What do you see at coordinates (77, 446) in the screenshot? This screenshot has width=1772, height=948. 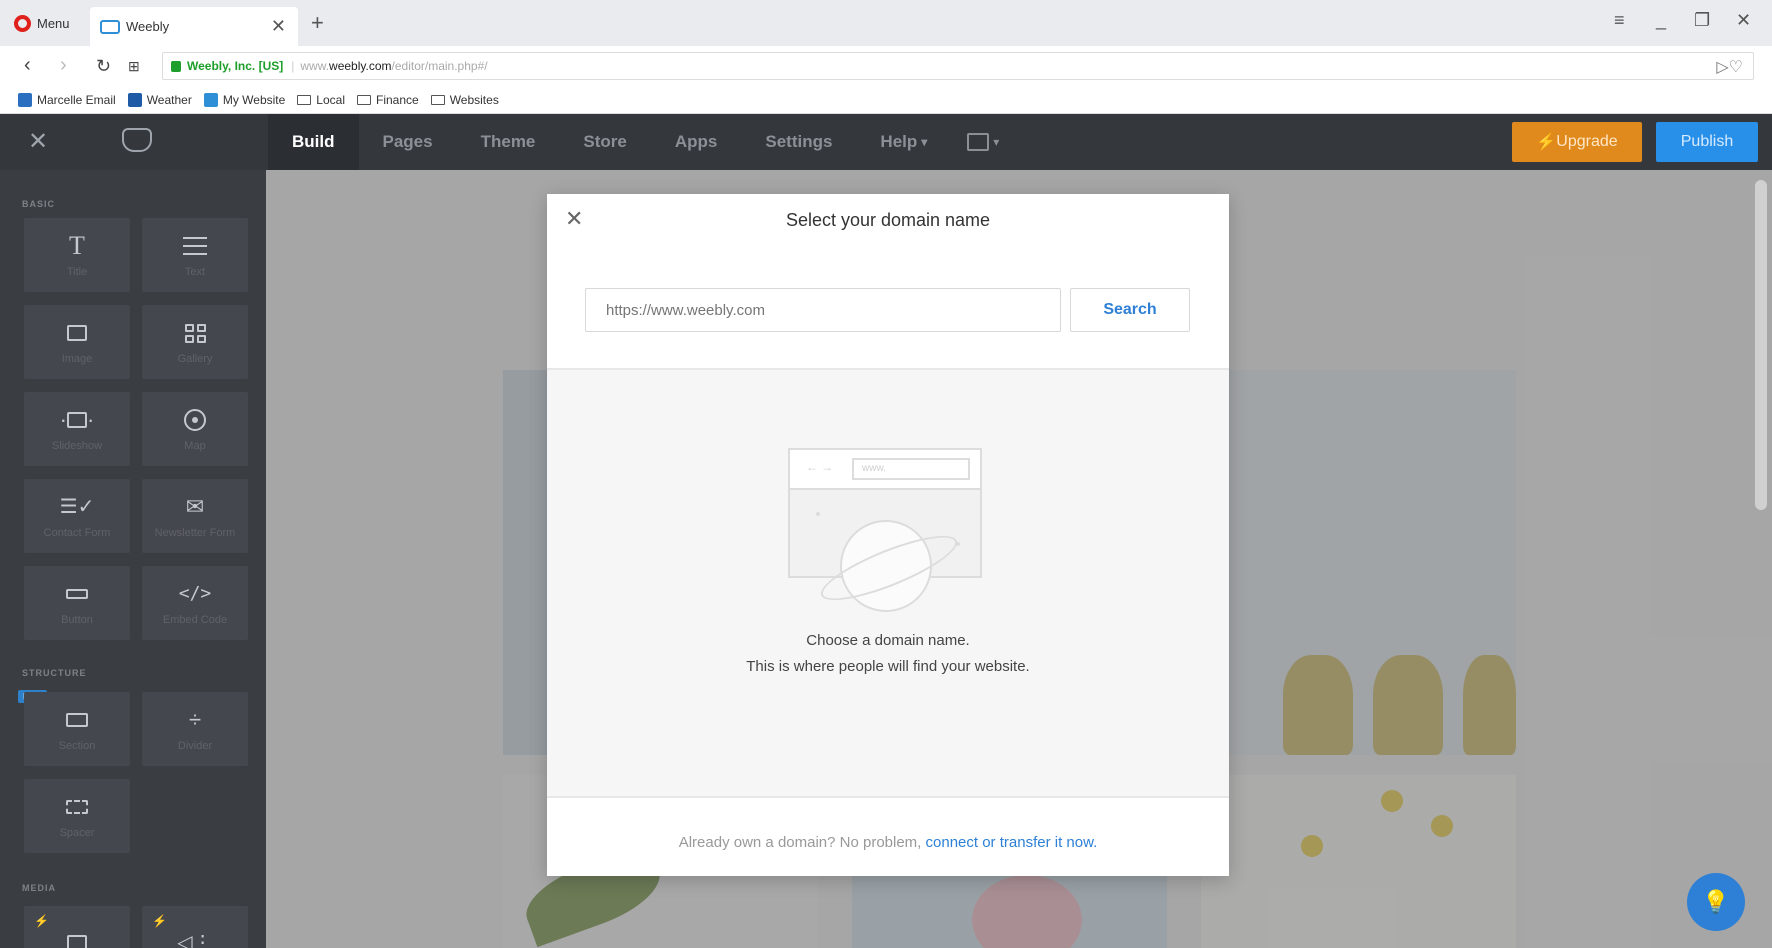 I see `element-label: Slideshow` at bounding box center [77, 446].